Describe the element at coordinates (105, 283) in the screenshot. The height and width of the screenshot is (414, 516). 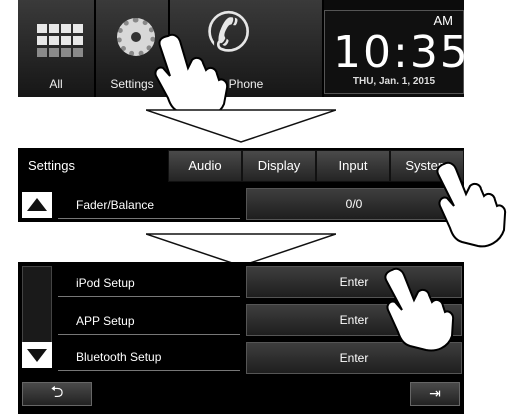
I see `list-item-label: iPod Setup` at that location.